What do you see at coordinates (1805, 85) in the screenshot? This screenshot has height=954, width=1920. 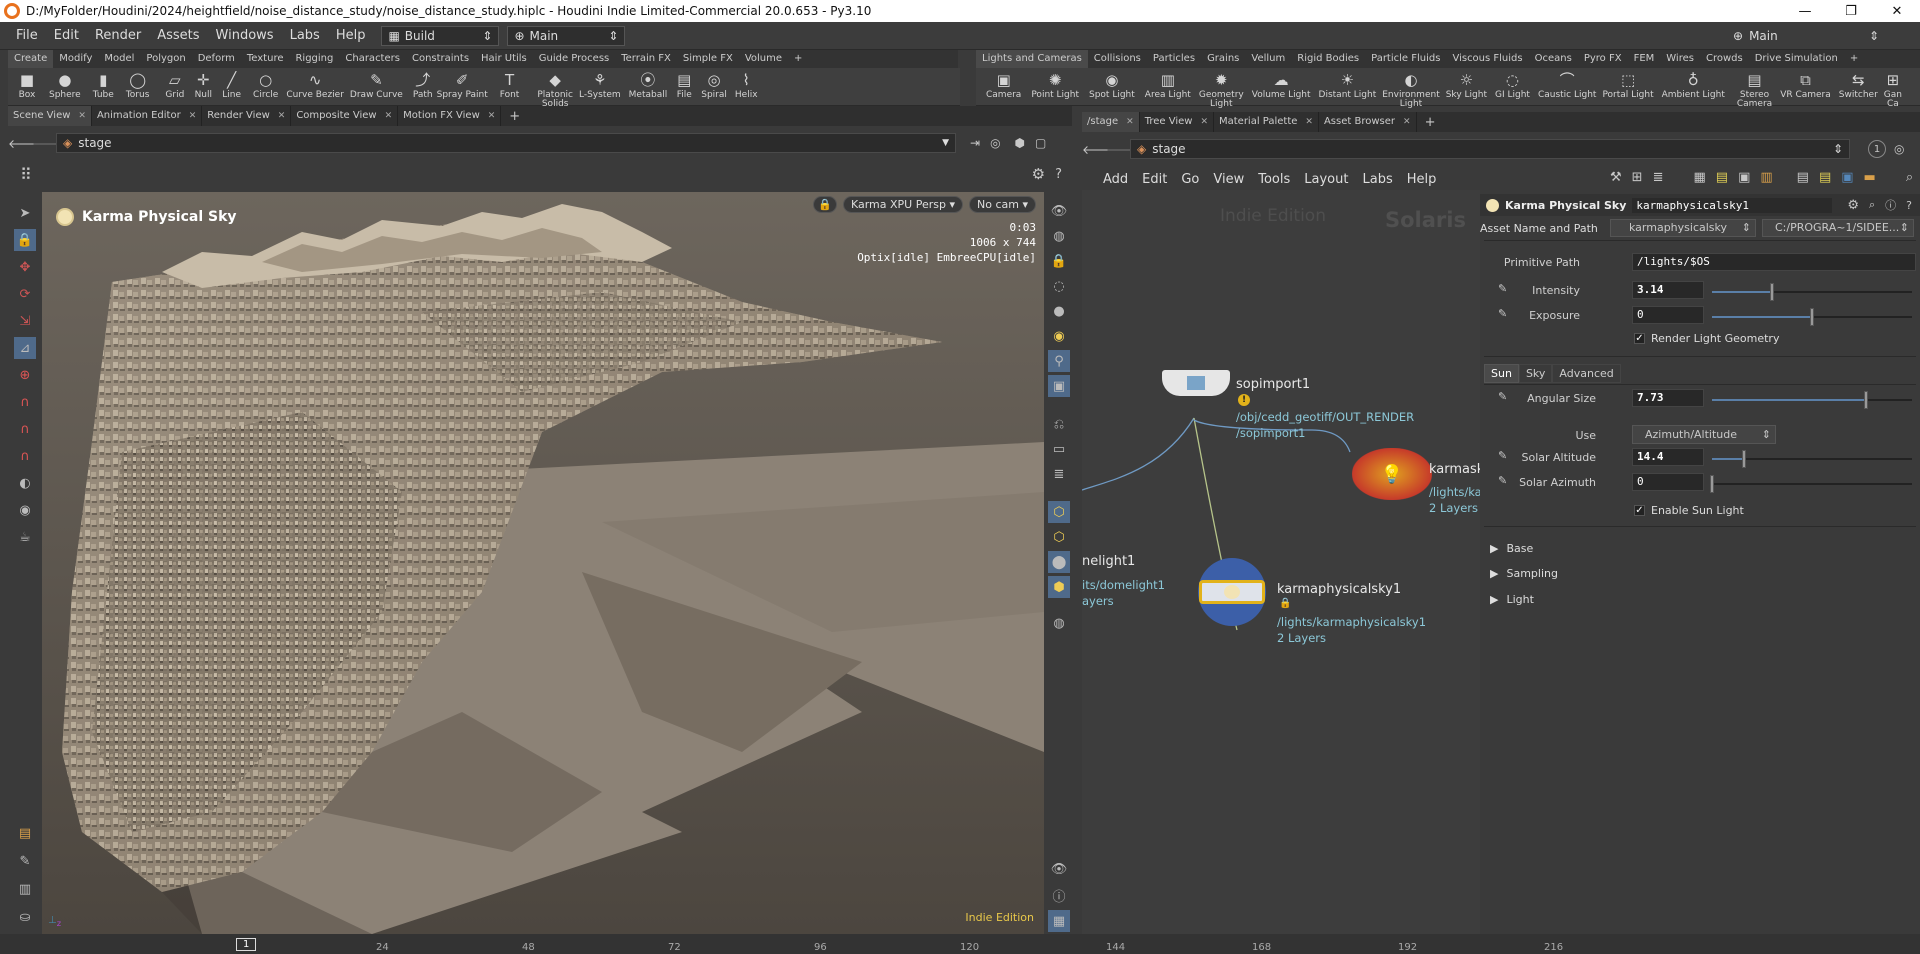 I see `shelf-tool-vr-camera: ⧉ VR Camera` at bounding box center [1805, 85].